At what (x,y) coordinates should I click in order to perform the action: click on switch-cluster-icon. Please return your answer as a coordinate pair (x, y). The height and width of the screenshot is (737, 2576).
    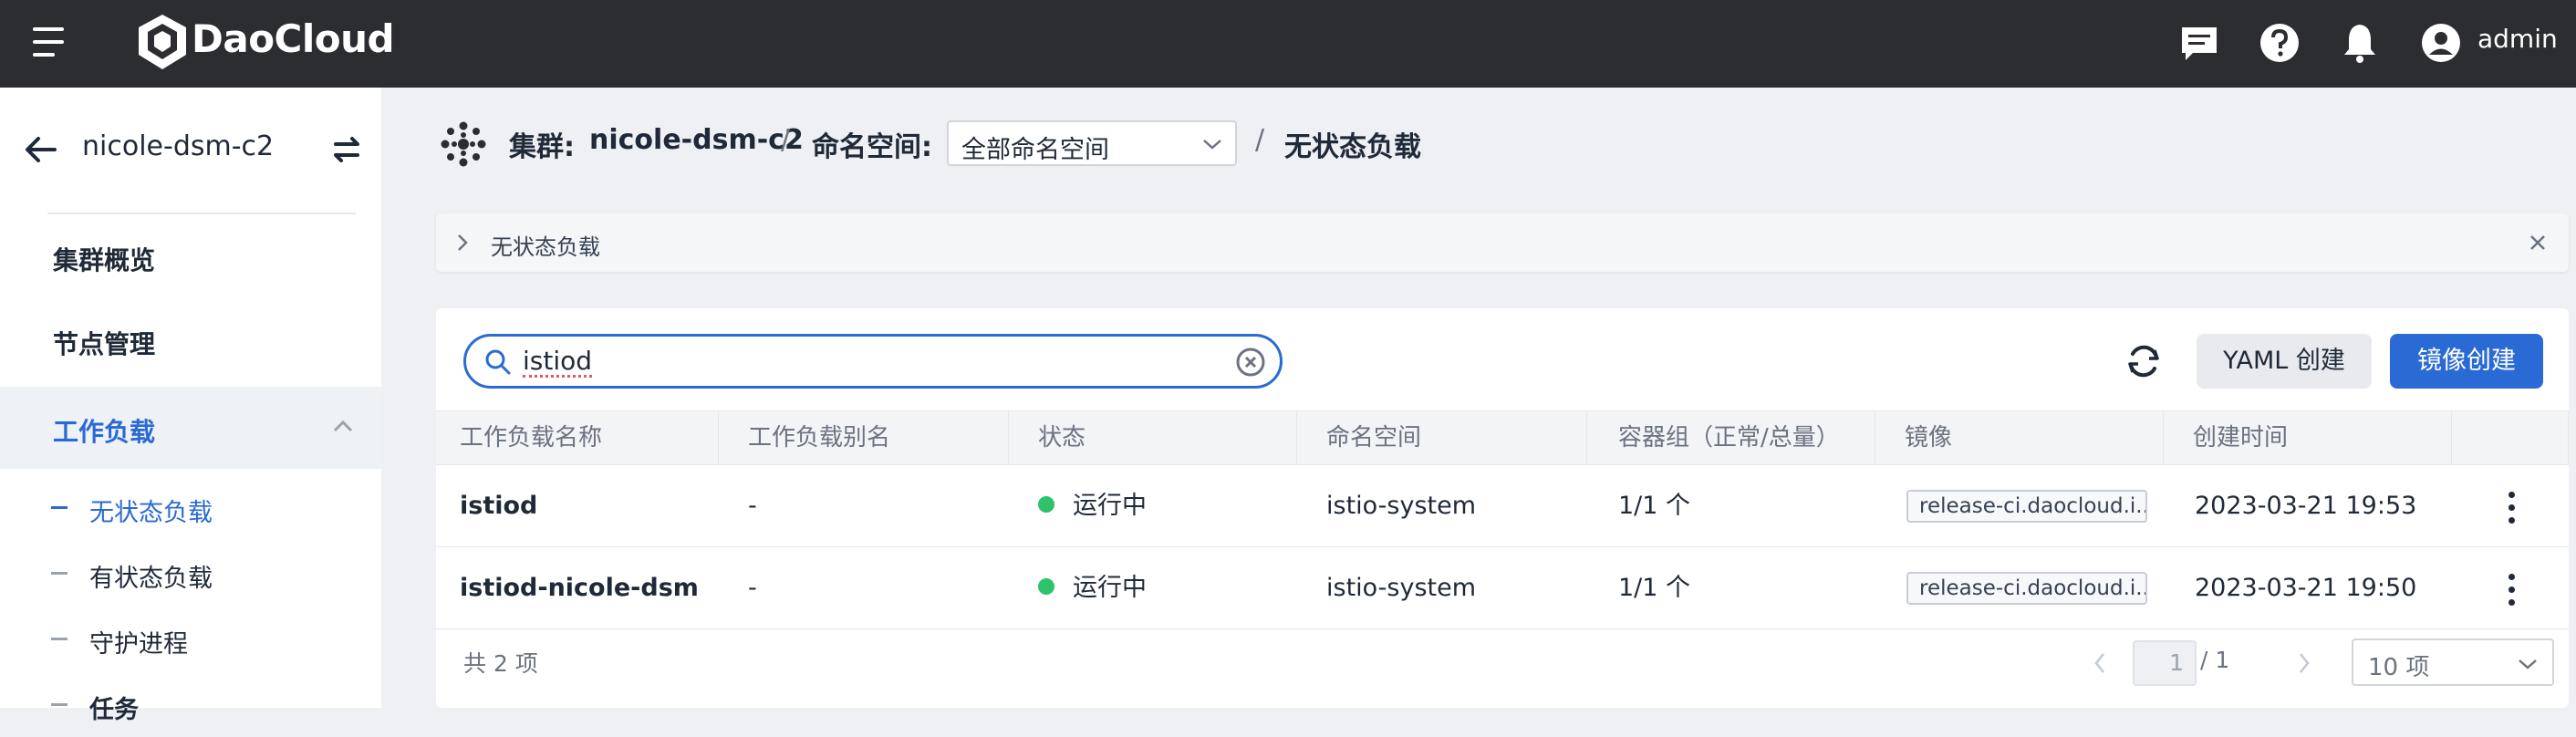
    Looking at the image, I should click on (346, 149).